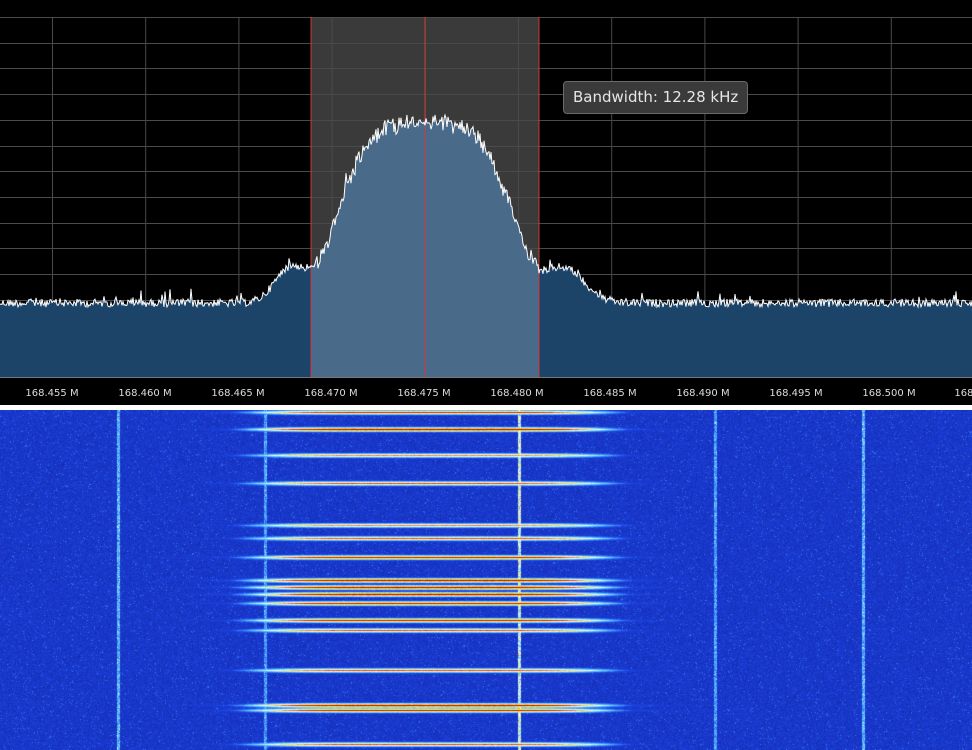 The width and height of the screenshot is (972, 750). What do you see at coordinates (963, 393) in the screenshot?
I see `tick-label: 168.505 M` at bounding box center [963, 393].